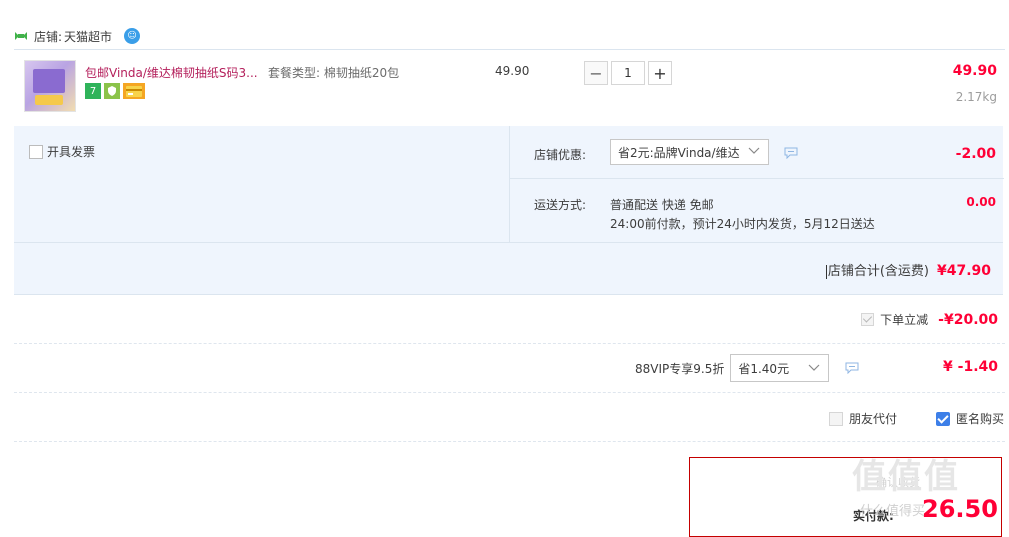  I want to click on shop-discount-select: 省2元:品牌Vinda/维达, so click(689, 152).